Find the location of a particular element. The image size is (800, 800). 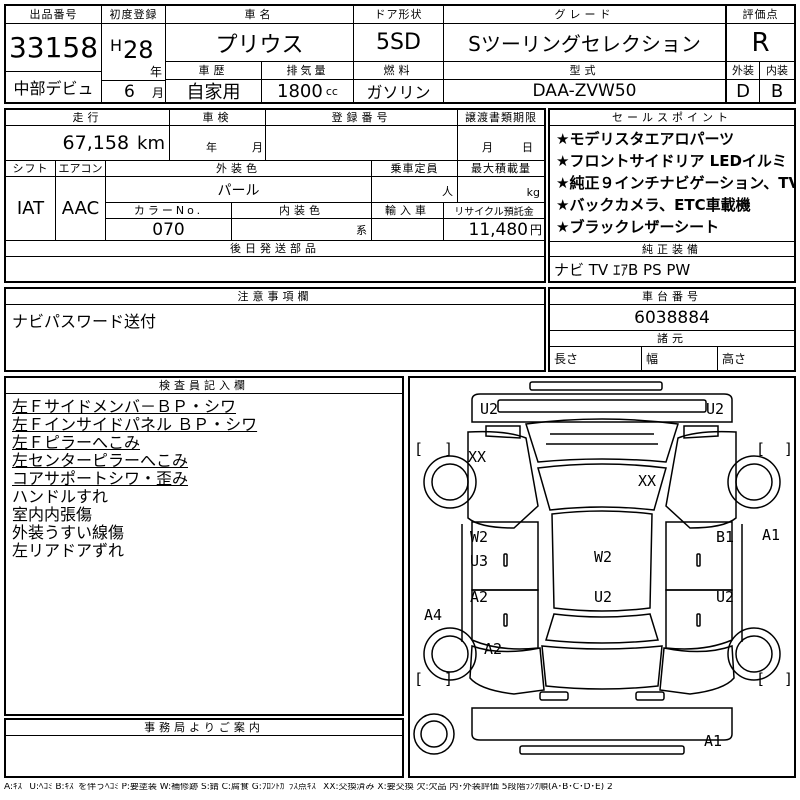

width: 幅 is located at coordinates (680, 358).